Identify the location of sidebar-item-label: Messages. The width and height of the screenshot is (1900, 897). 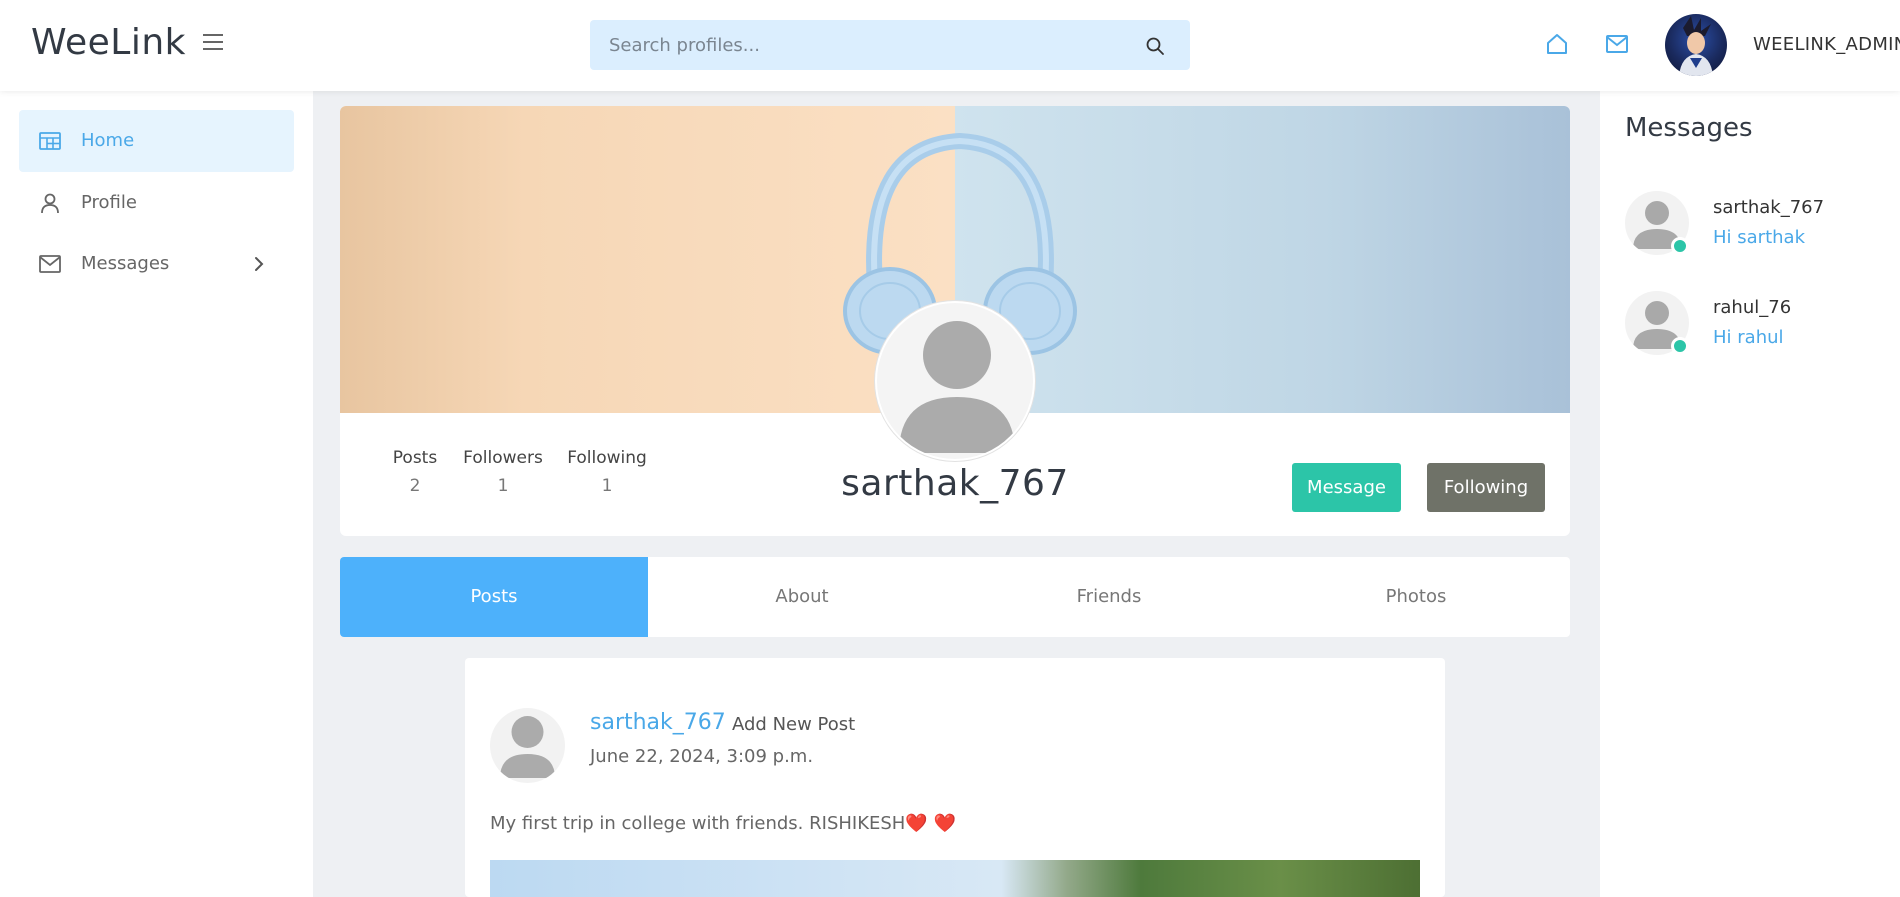
(125, 263).